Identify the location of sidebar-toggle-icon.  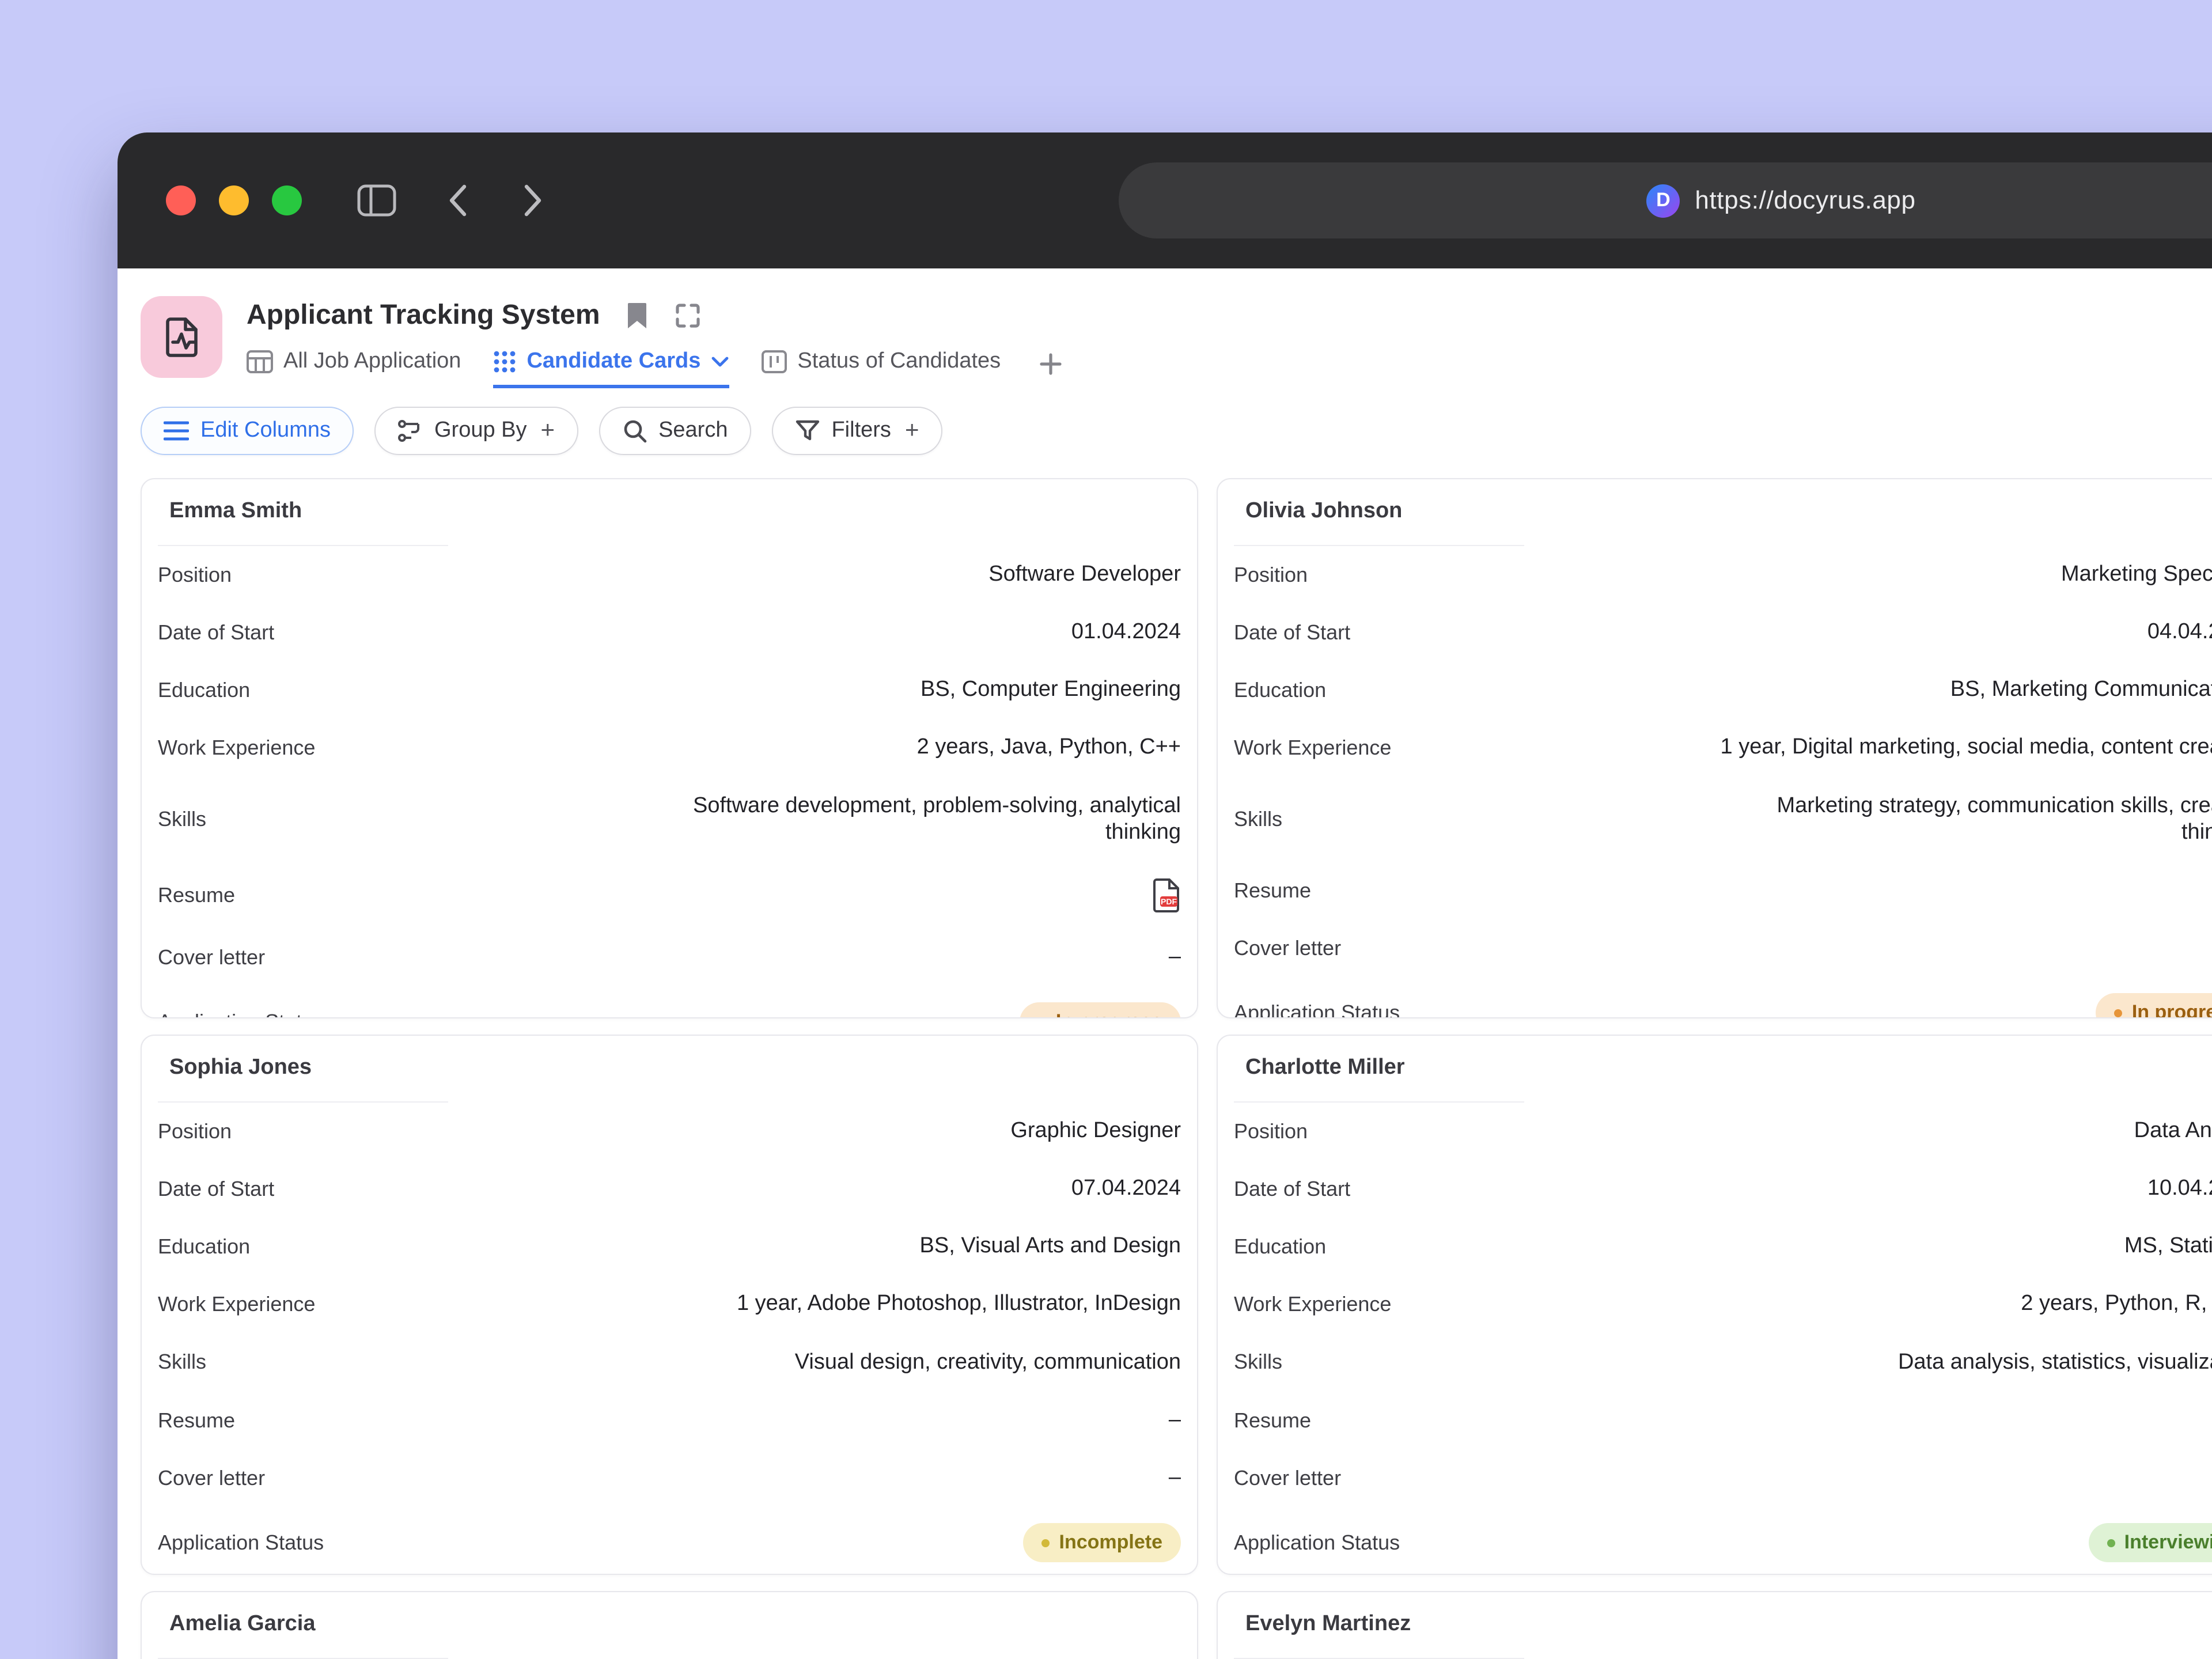
(376, 200).